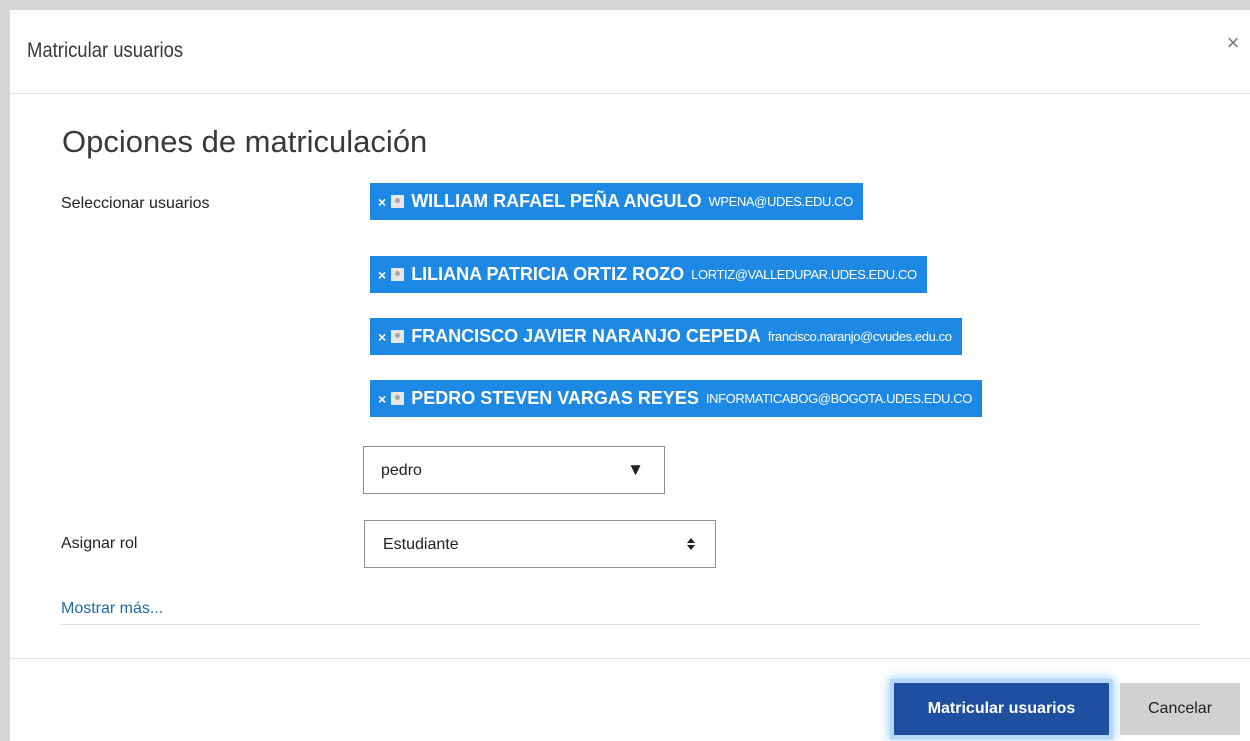 The width and height of the screenshot is (1250, 741). What do you see at coordinates (630, 624) in the screenshot?
I see `divider` at bounding box center [630, 624].